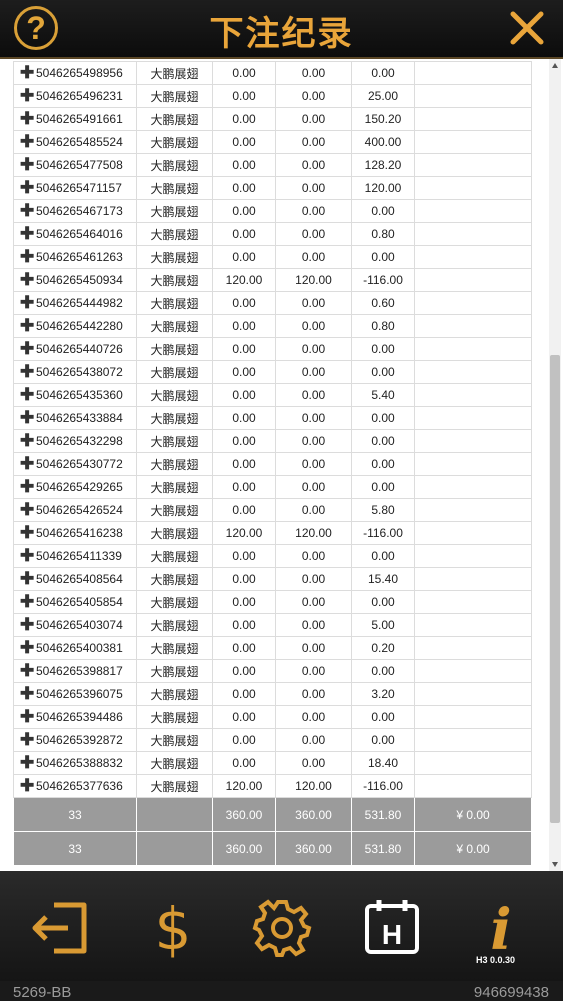 This screenshot has width=563, height=1001. I want to click on table-row: ✚ 5046265444982 大鹏展翅 0.00 0.00 0.60, so click(272, 303).